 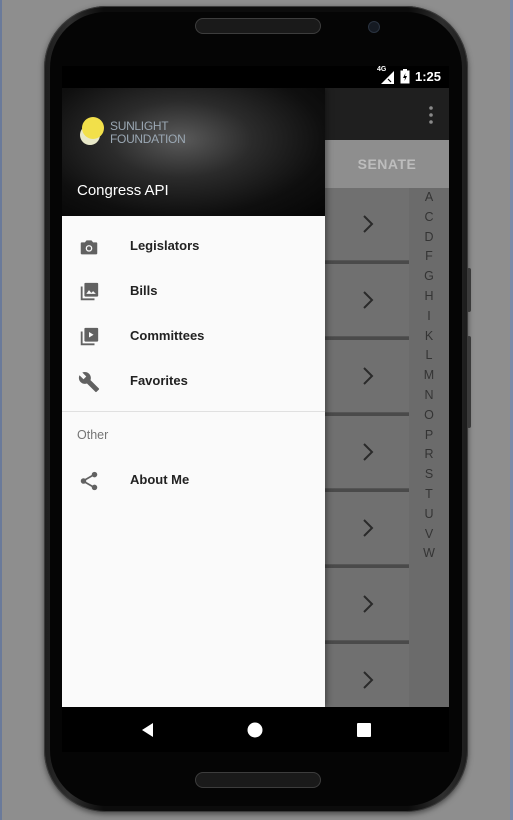 I want to click on drawer-header: SUNLIGHT FOUNDATION Congress API, so click(x=193, y=152).